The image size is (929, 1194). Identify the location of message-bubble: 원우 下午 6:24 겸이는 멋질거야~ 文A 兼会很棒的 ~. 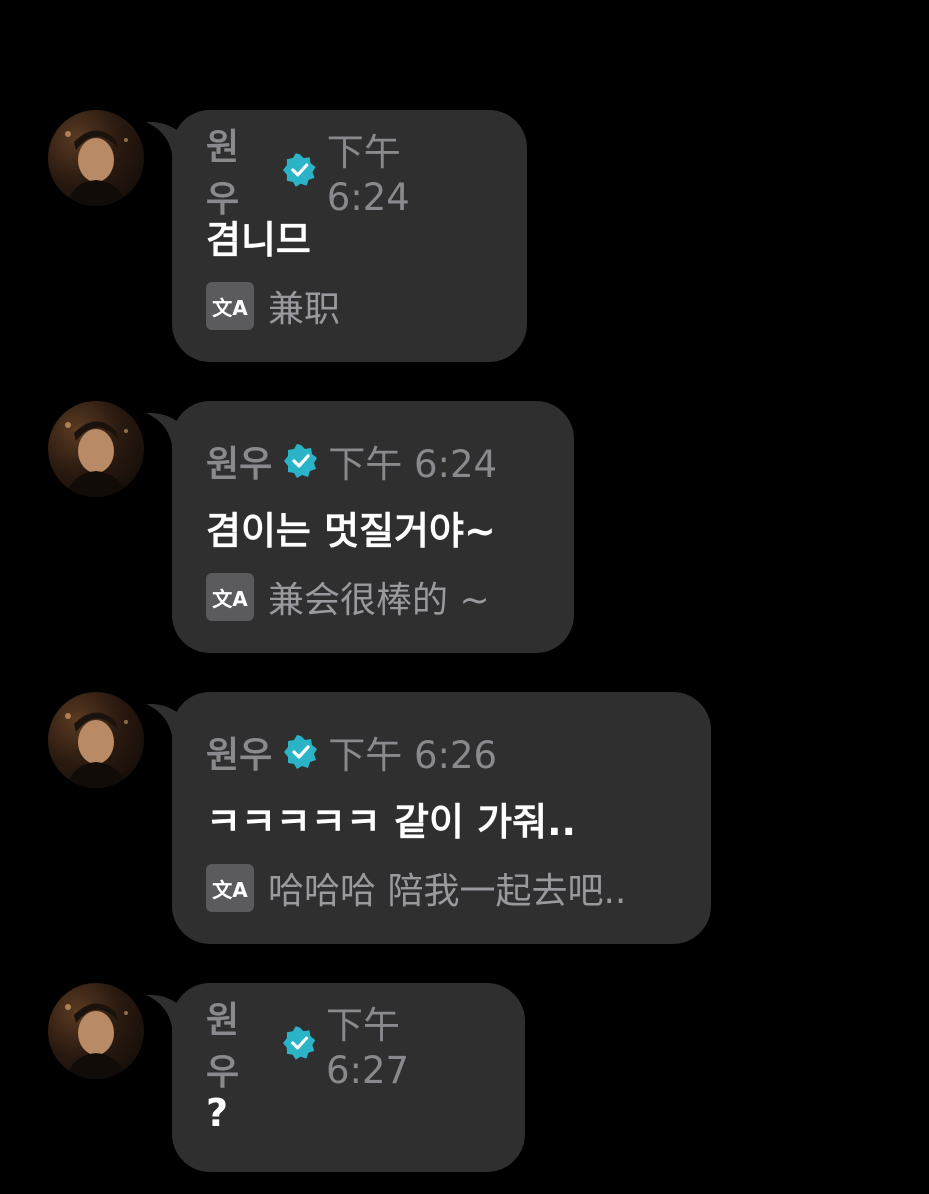
(373, 527).